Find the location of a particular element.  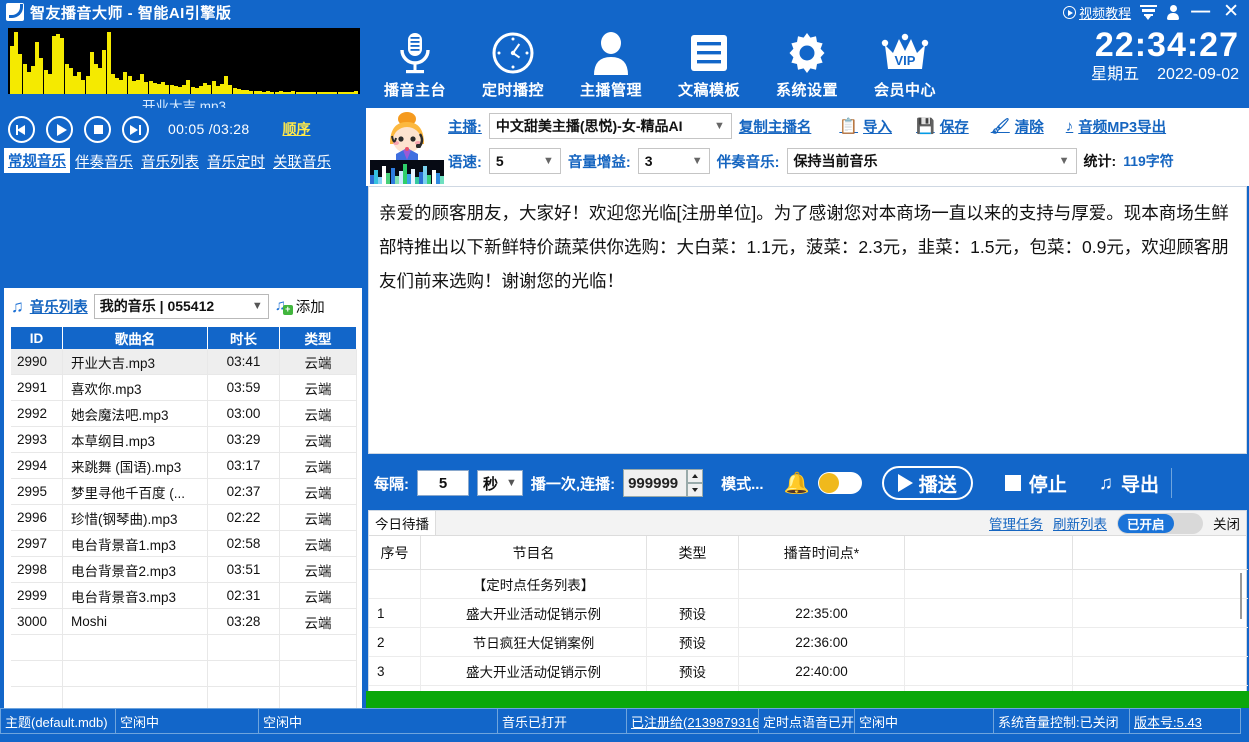

stepper-arrows is located at coordinates (695, 483).